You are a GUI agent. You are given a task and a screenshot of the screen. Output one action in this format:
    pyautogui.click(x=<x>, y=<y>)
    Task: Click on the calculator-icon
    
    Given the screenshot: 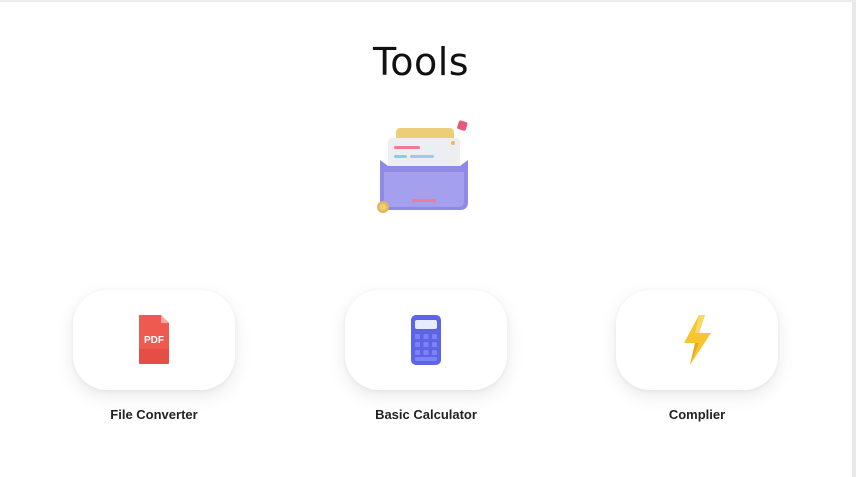 What is the action you would take?
    pyautogui.click(x=426, y=340)
    